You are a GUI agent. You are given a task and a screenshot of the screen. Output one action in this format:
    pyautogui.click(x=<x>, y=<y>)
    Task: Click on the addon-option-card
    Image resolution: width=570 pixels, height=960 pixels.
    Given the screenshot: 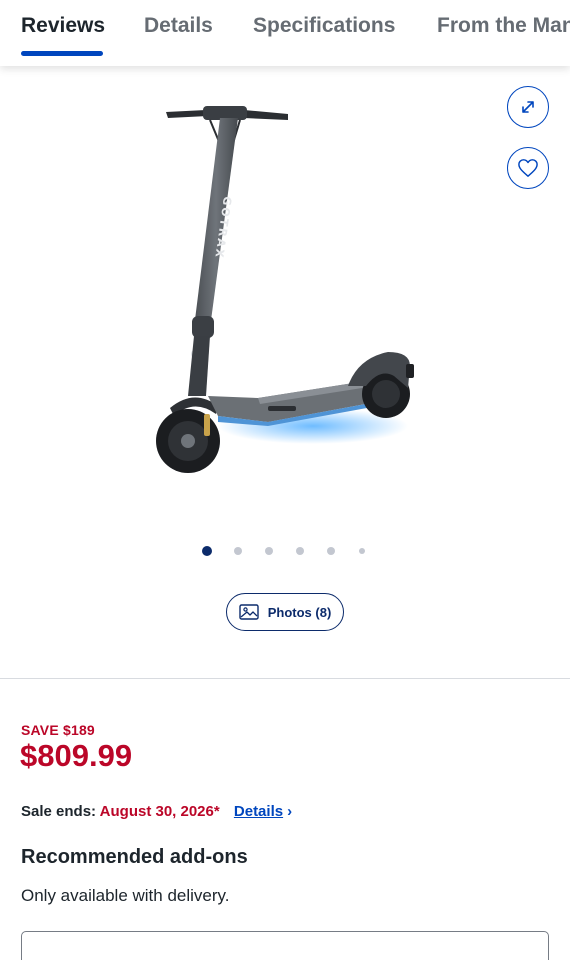 What is the action you would take?
    pyautogui.click(x=285, y=945)
    